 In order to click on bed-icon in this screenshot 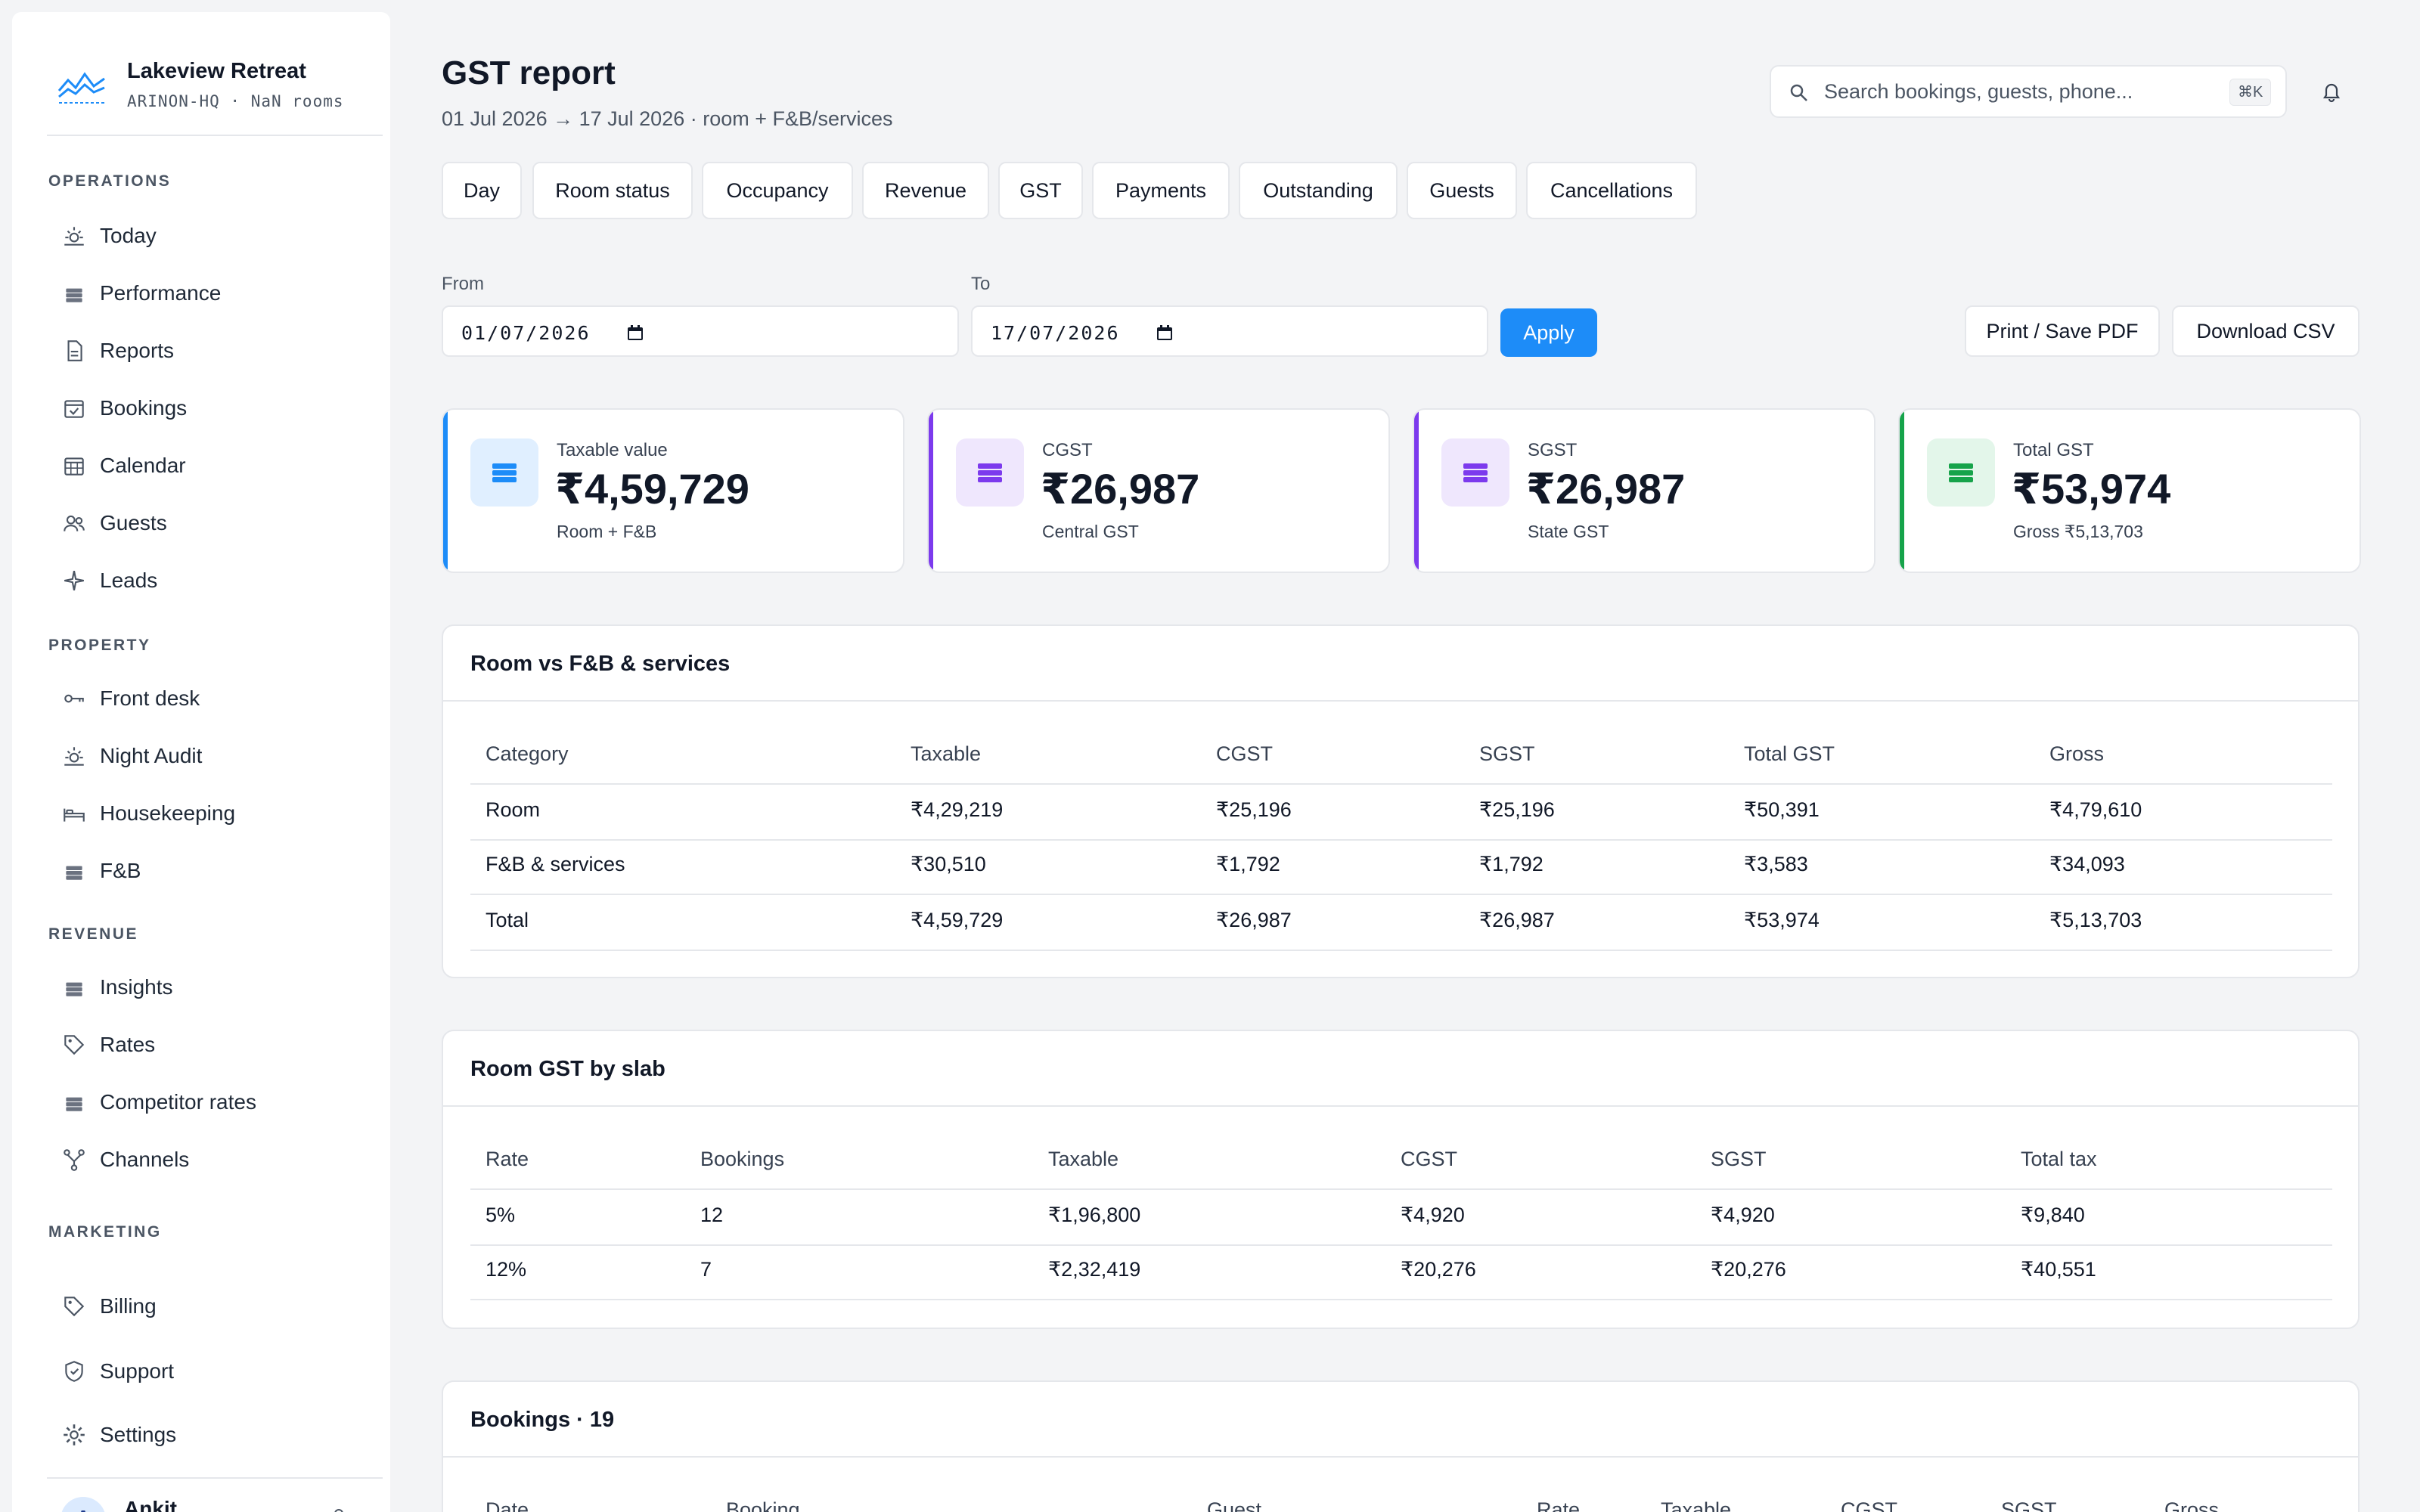, I will do `click(74, 813)`.